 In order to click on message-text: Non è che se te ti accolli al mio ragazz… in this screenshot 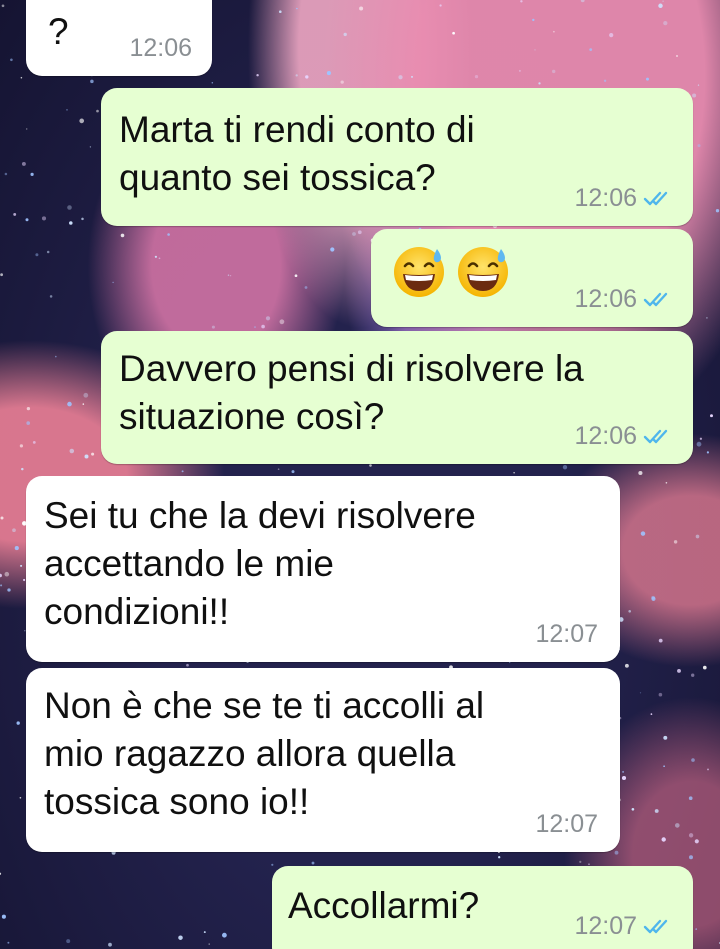, I will do `click(264, 753)`.